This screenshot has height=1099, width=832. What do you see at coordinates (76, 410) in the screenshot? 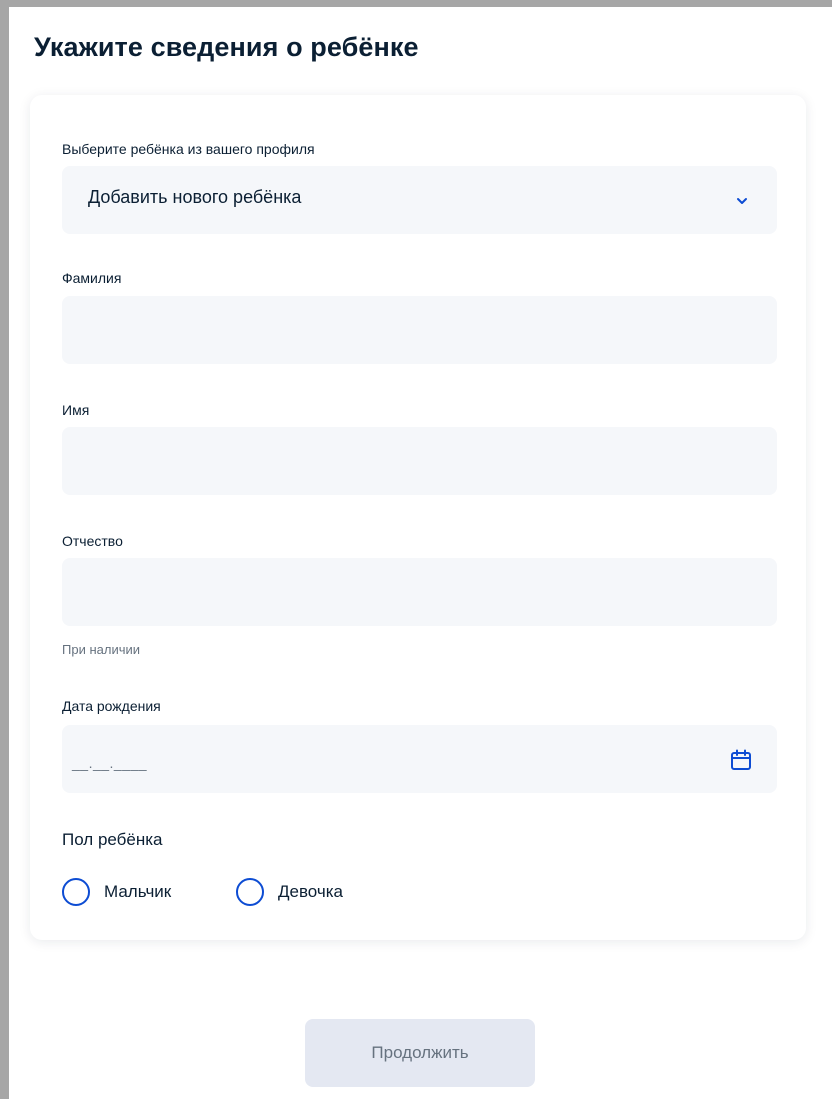
I see `name-label: Имя` at bounding box center [76, 410].